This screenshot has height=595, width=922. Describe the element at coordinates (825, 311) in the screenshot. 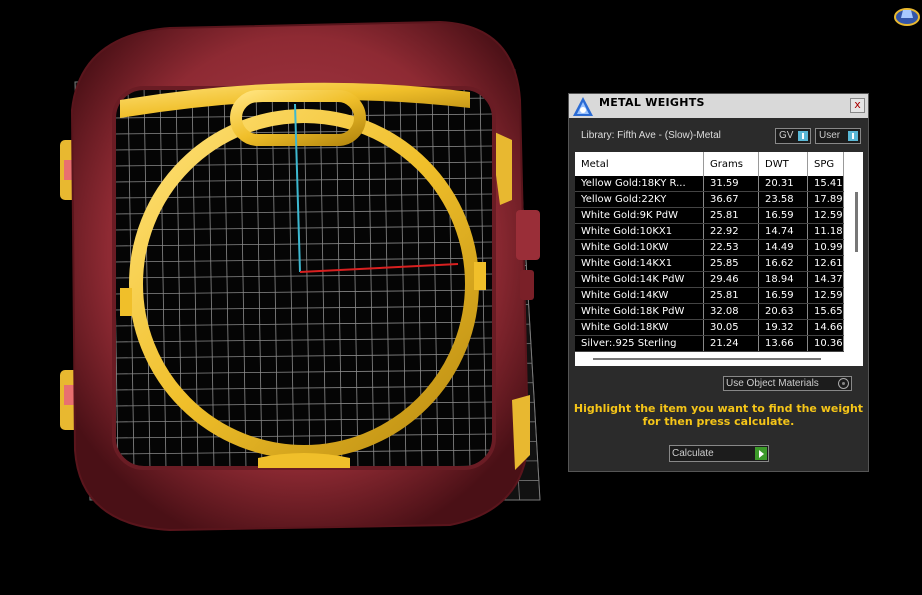

I see `cell-spg: 15.65` at that location.